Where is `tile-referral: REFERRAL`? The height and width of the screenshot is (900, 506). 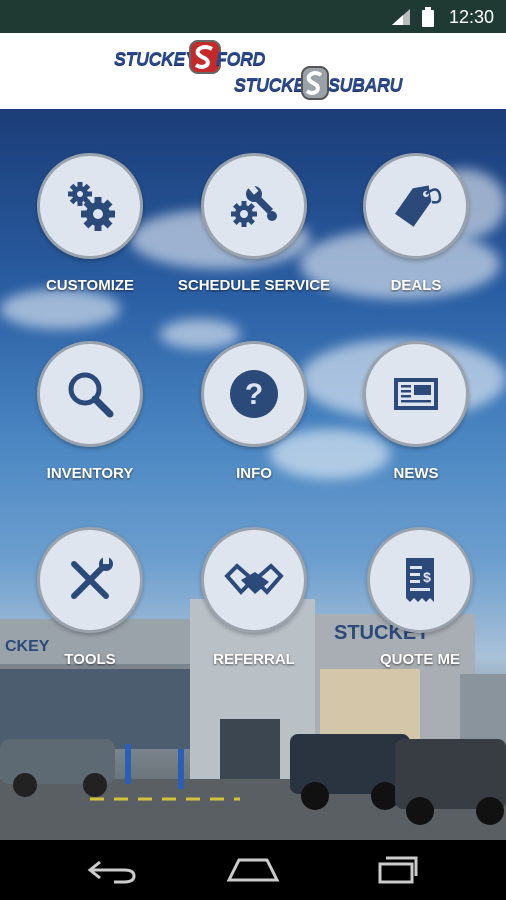 tile-referral: REFERRAL is located at coordinates (254, 597).